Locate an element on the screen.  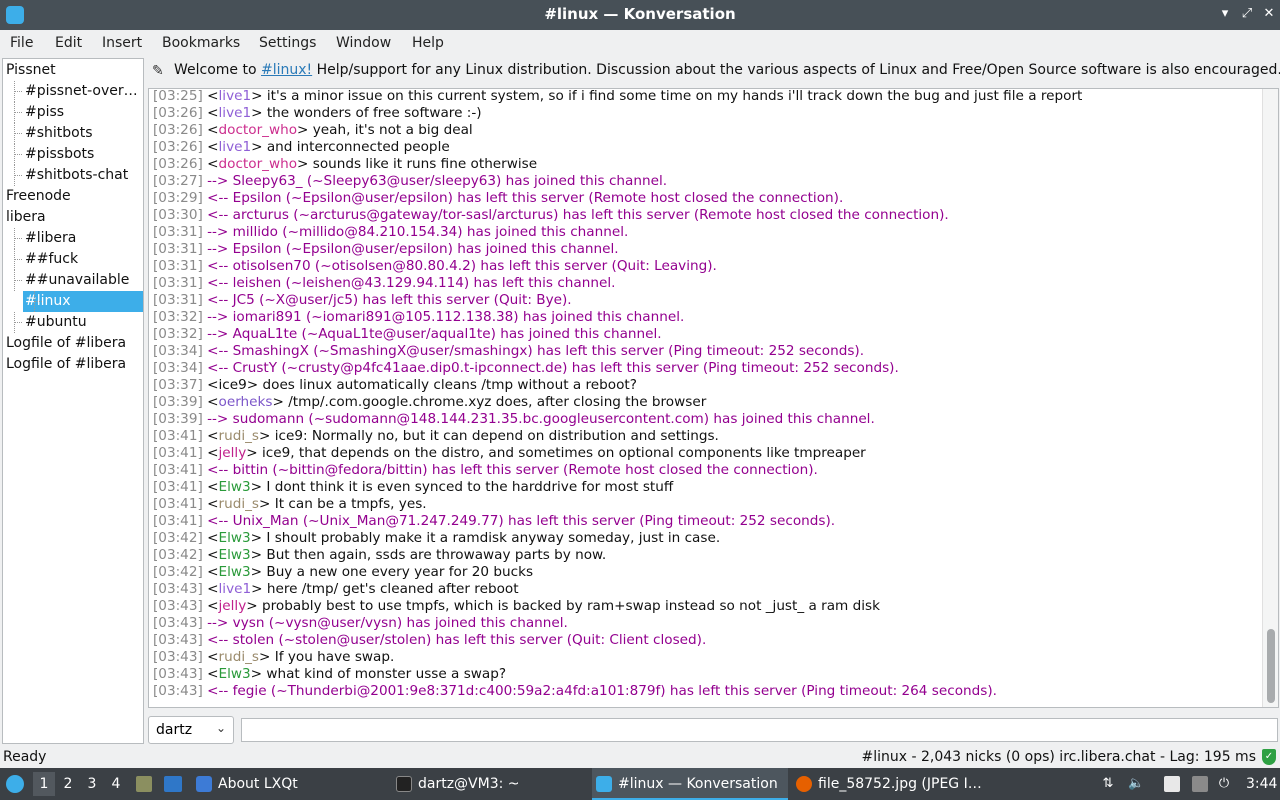
file-manager-icon is located at coordinates (144, 784).